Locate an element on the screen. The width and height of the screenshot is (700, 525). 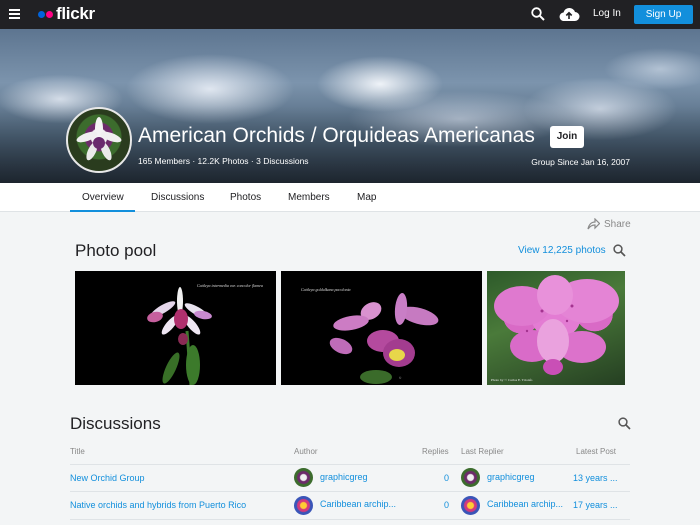
share-button: Share is located at coordinates (609, 224).